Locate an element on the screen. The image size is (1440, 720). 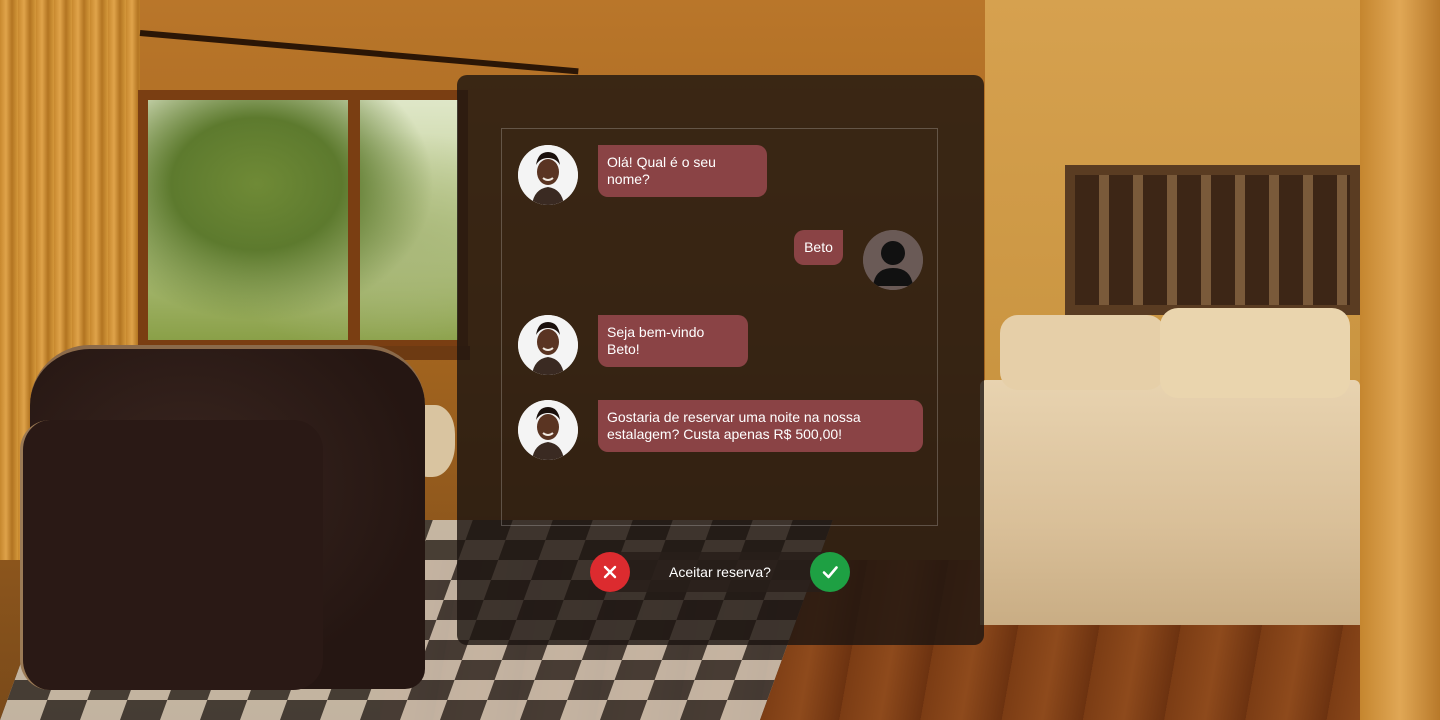
user-silhouette-icon is located at coordinates (893, 260).